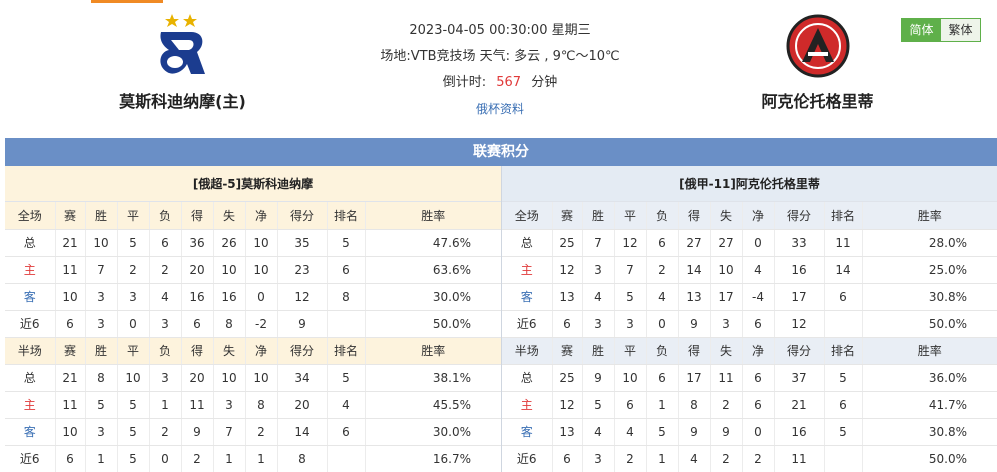 The image size is (997, 472). I want to click on table-cell: 14, so click(302, 432).